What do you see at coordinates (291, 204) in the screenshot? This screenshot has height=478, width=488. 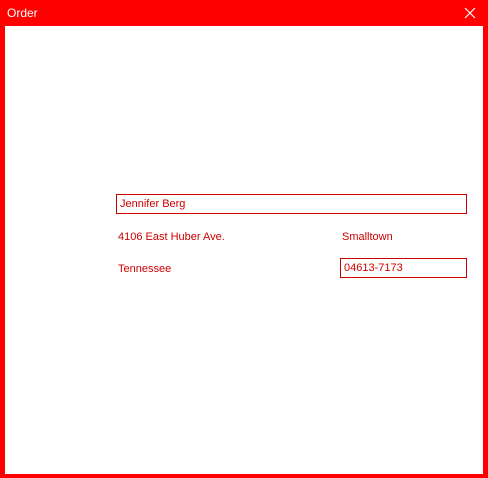 I see `name-field: Jennifer Berg` at bounding box center [291, 204].